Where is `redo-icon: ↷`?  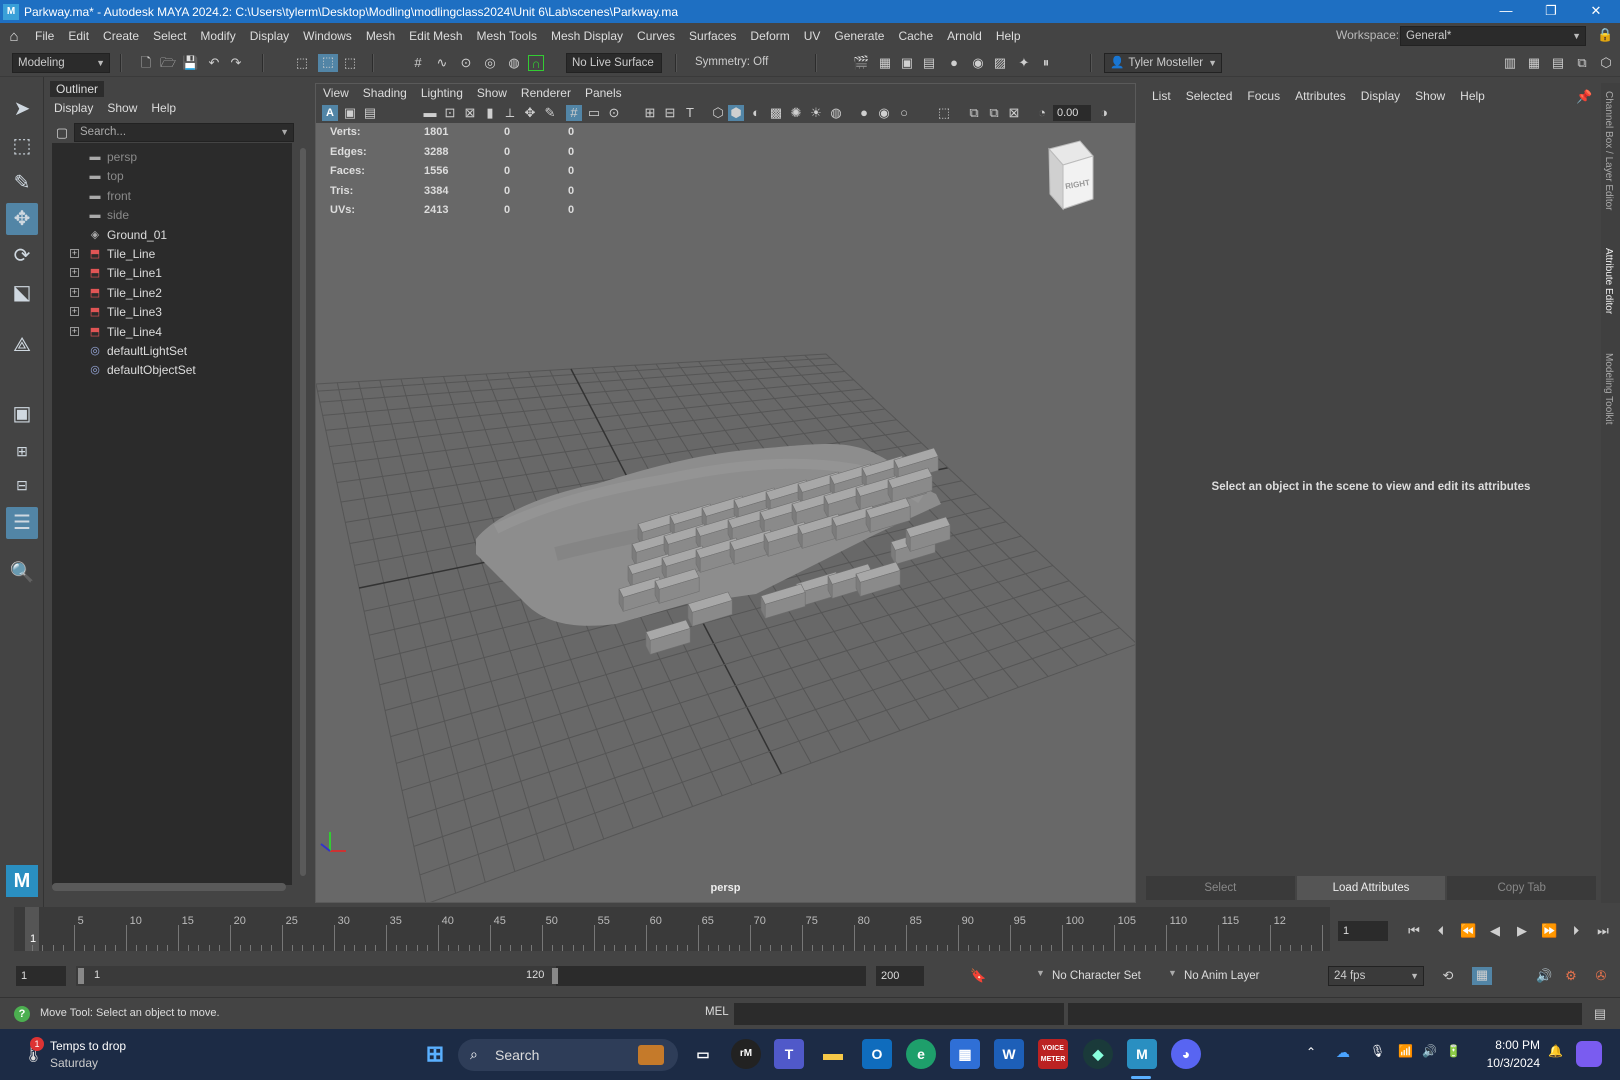
redo-icon: ↷ is located at coordinates (236, 63).